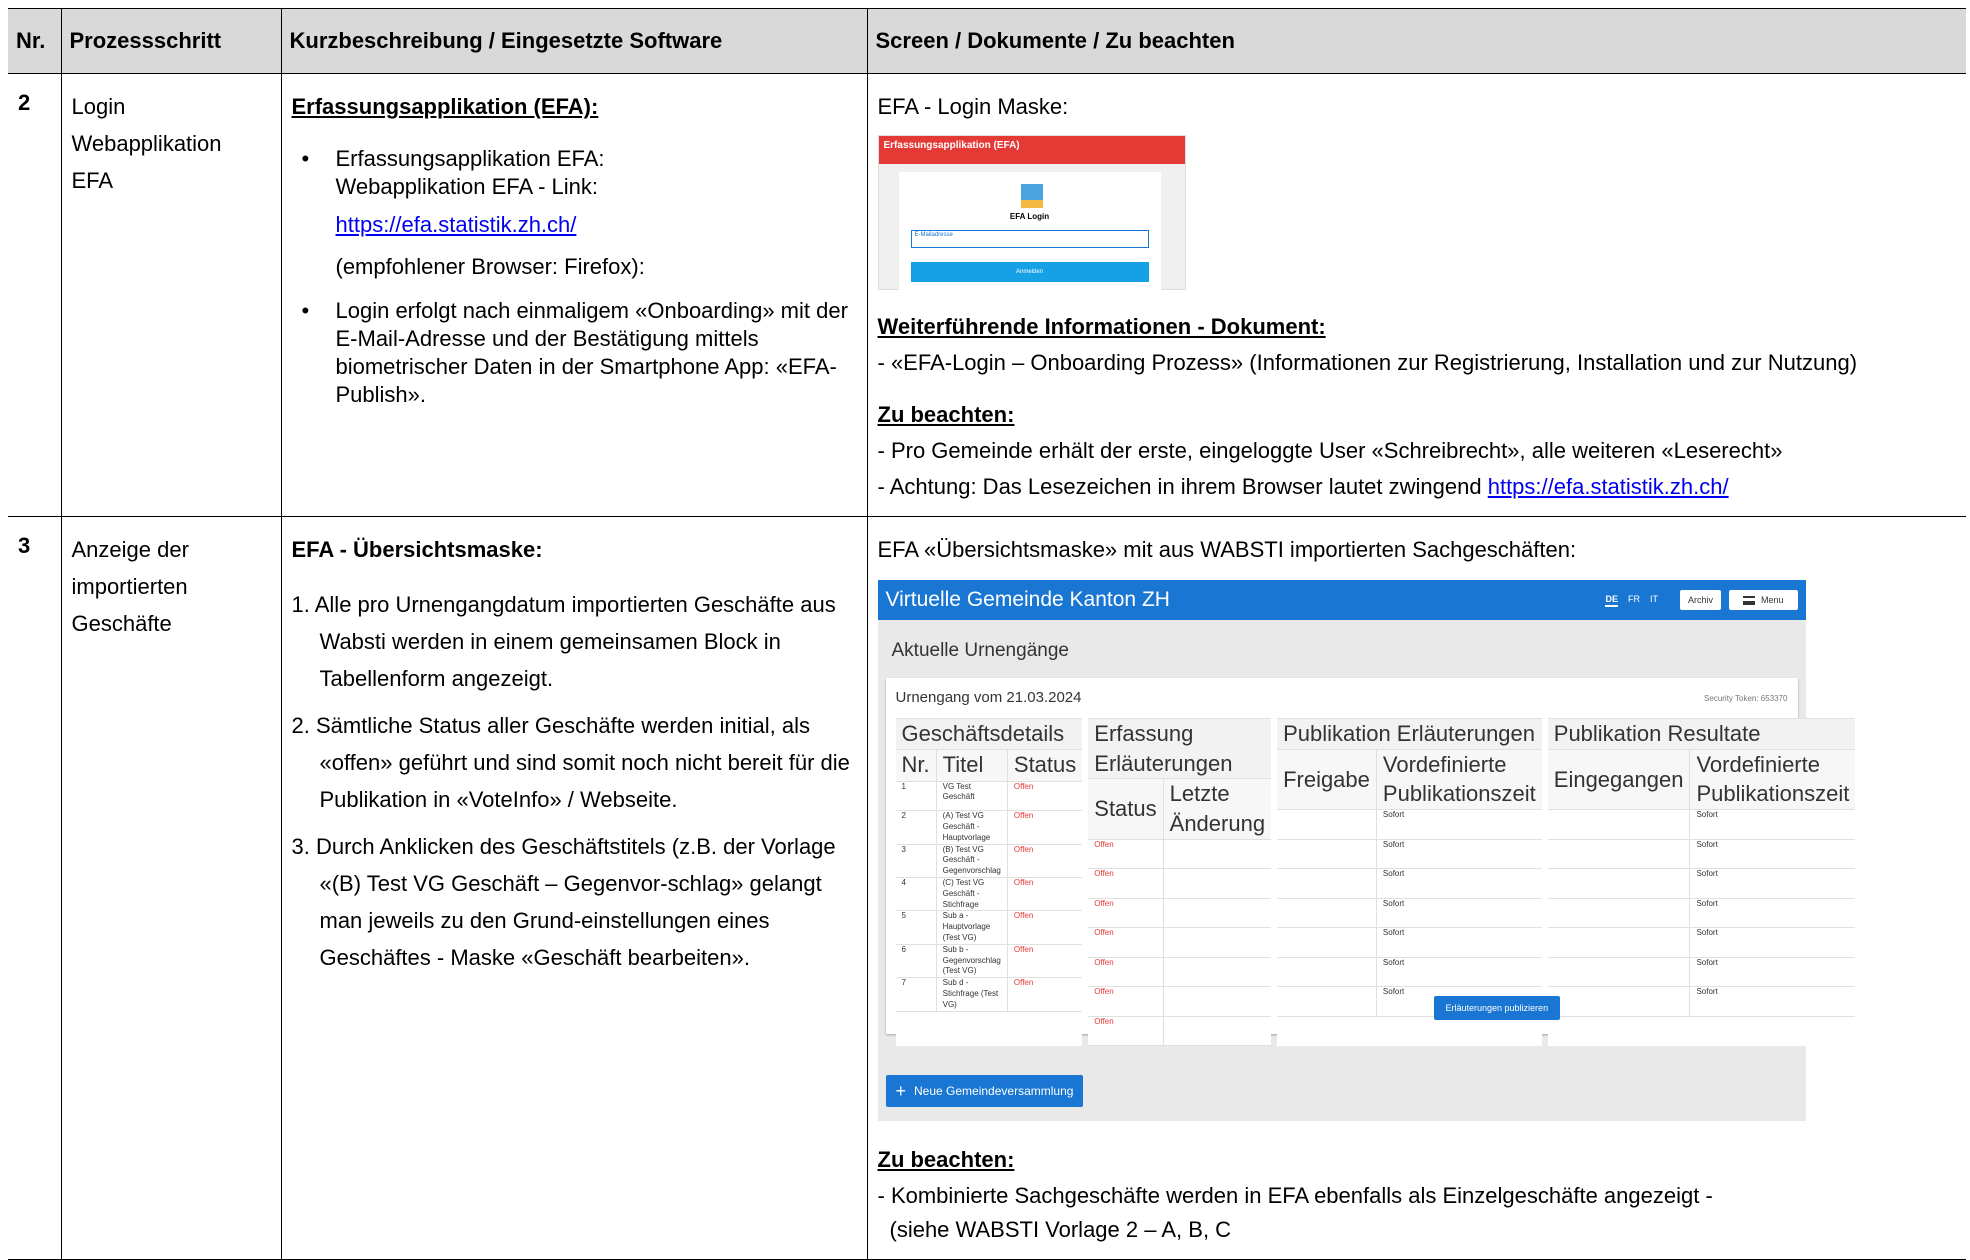  Describe the element at coordinates (946, 1159) in the screenshot. I see `row3-note-heading: Zu beachten:` at that location.